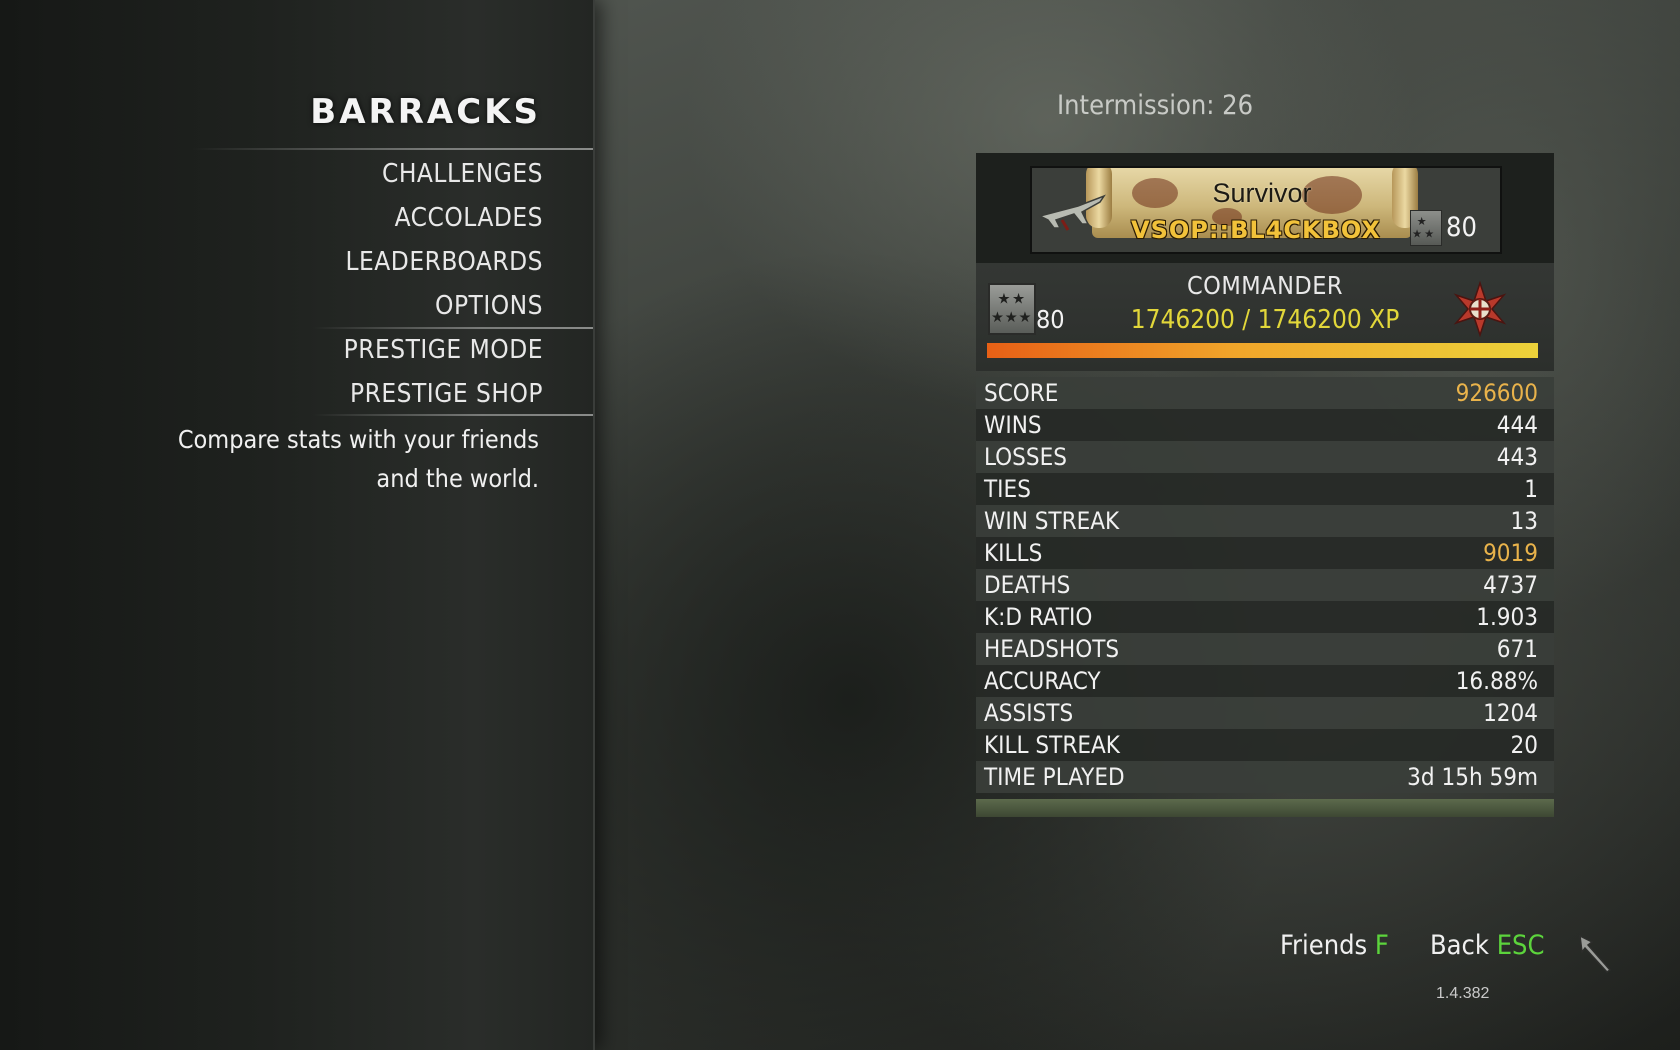 The width and height of the screenshot is (1680, 1050). What do you see at coordinates (1256, 230) in the screenshot?
I see `player-gamertag: VSOP::BL4CKBOX` at bounding box center [1256, 230].